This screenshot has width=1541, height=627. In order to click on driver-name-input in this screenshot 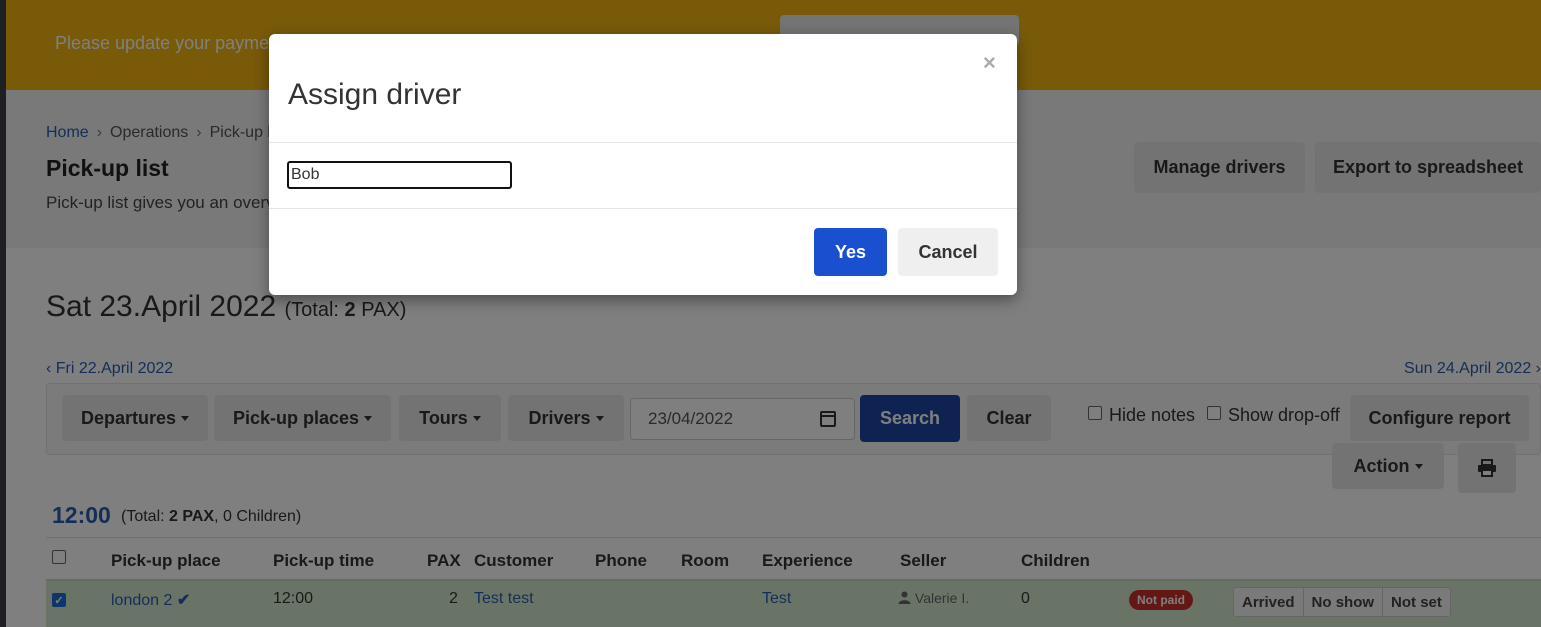, I will do `click(399, 175)`.